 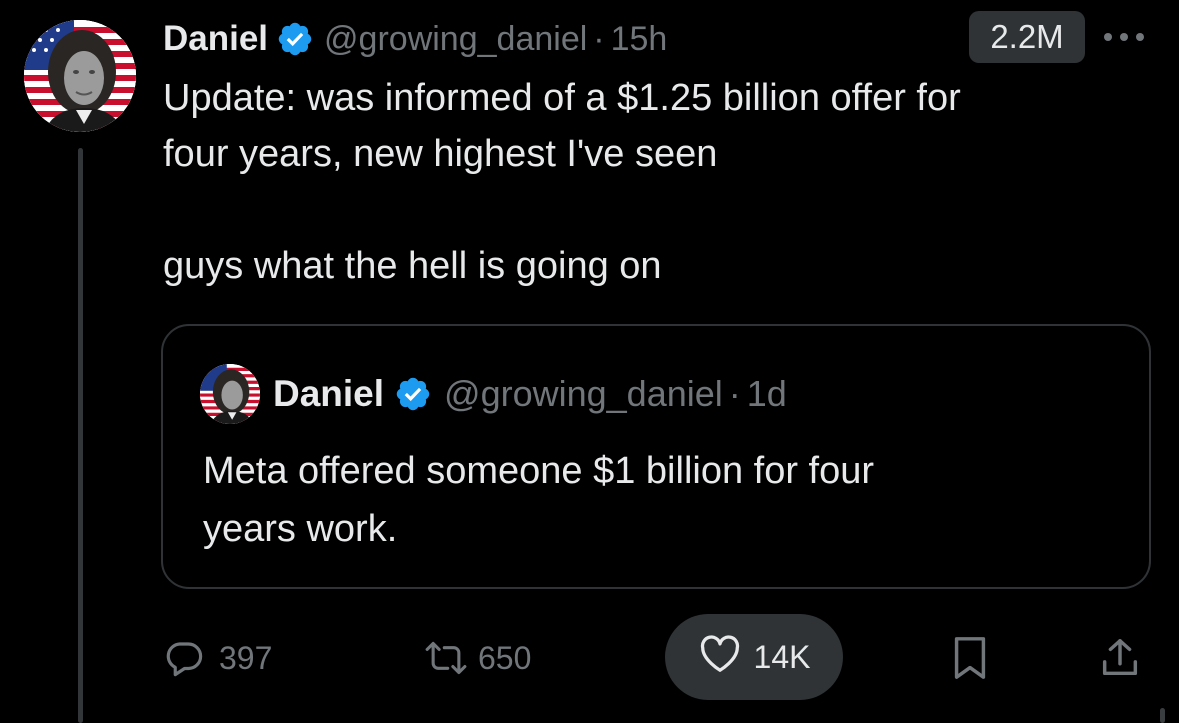 What do you see at coordinates (246, 657) in the screenshot?
I see `reply-count: 397` at bounding box center [246, 657].